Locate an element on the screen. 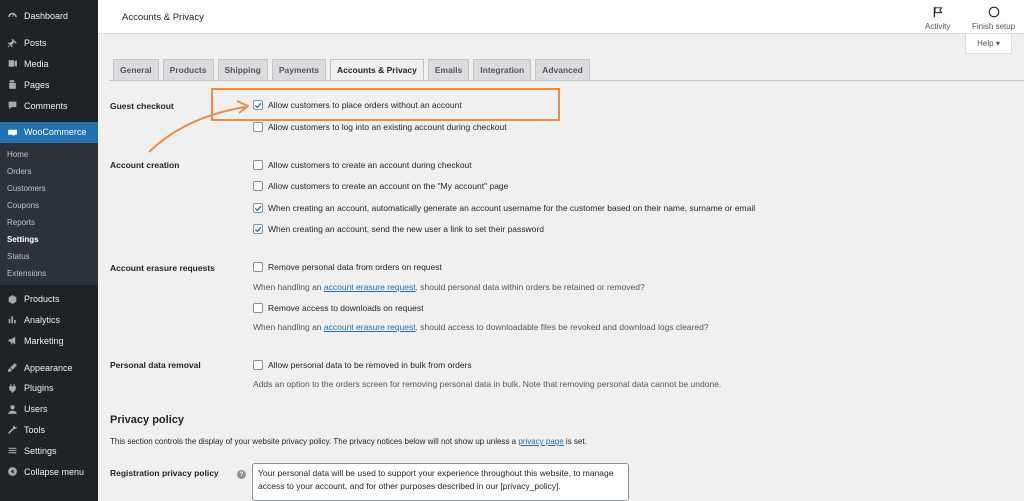 This screenshot has width=1024, height=501. tab-advanced: Advanced is located at coordinates (562, 69).